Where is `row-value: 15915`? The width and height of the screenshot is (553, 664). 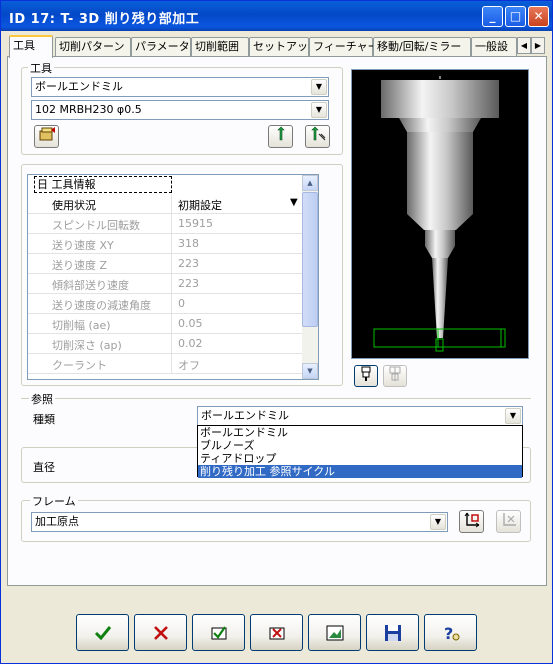 row-value: 15915 is located at coordinates (195, 223).